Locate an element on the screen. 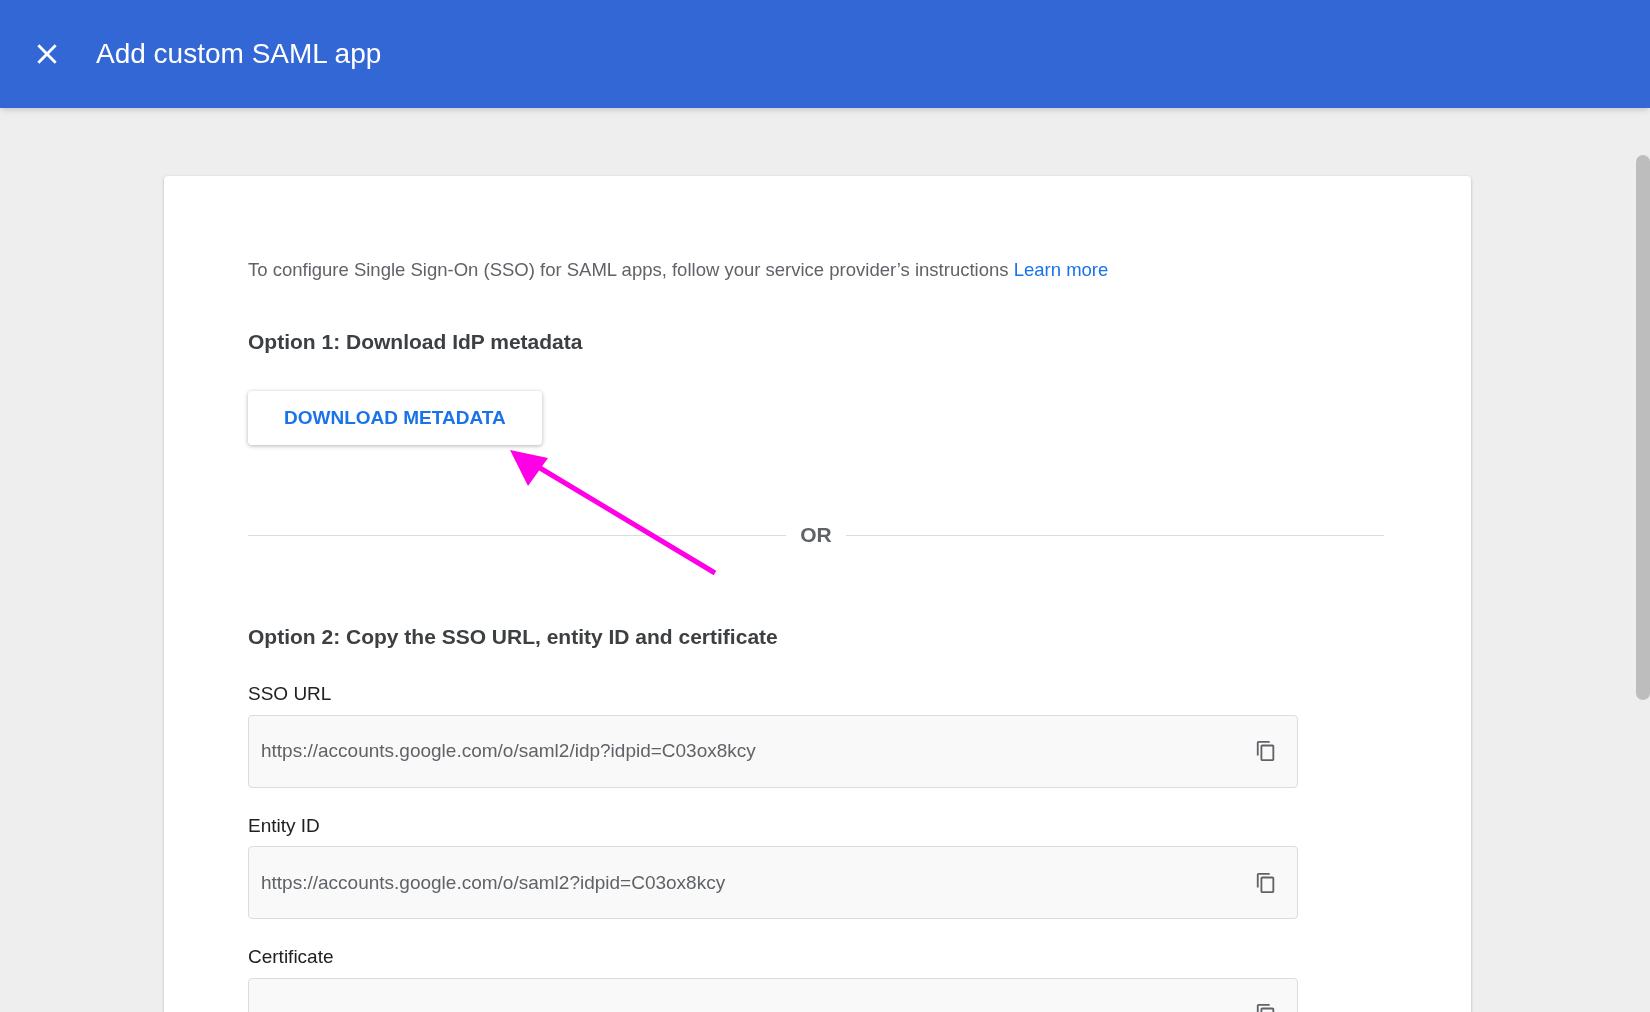 This screenshot has height=1012, width=1650. or-separator-label: OR is located at coordinates (816, 535).